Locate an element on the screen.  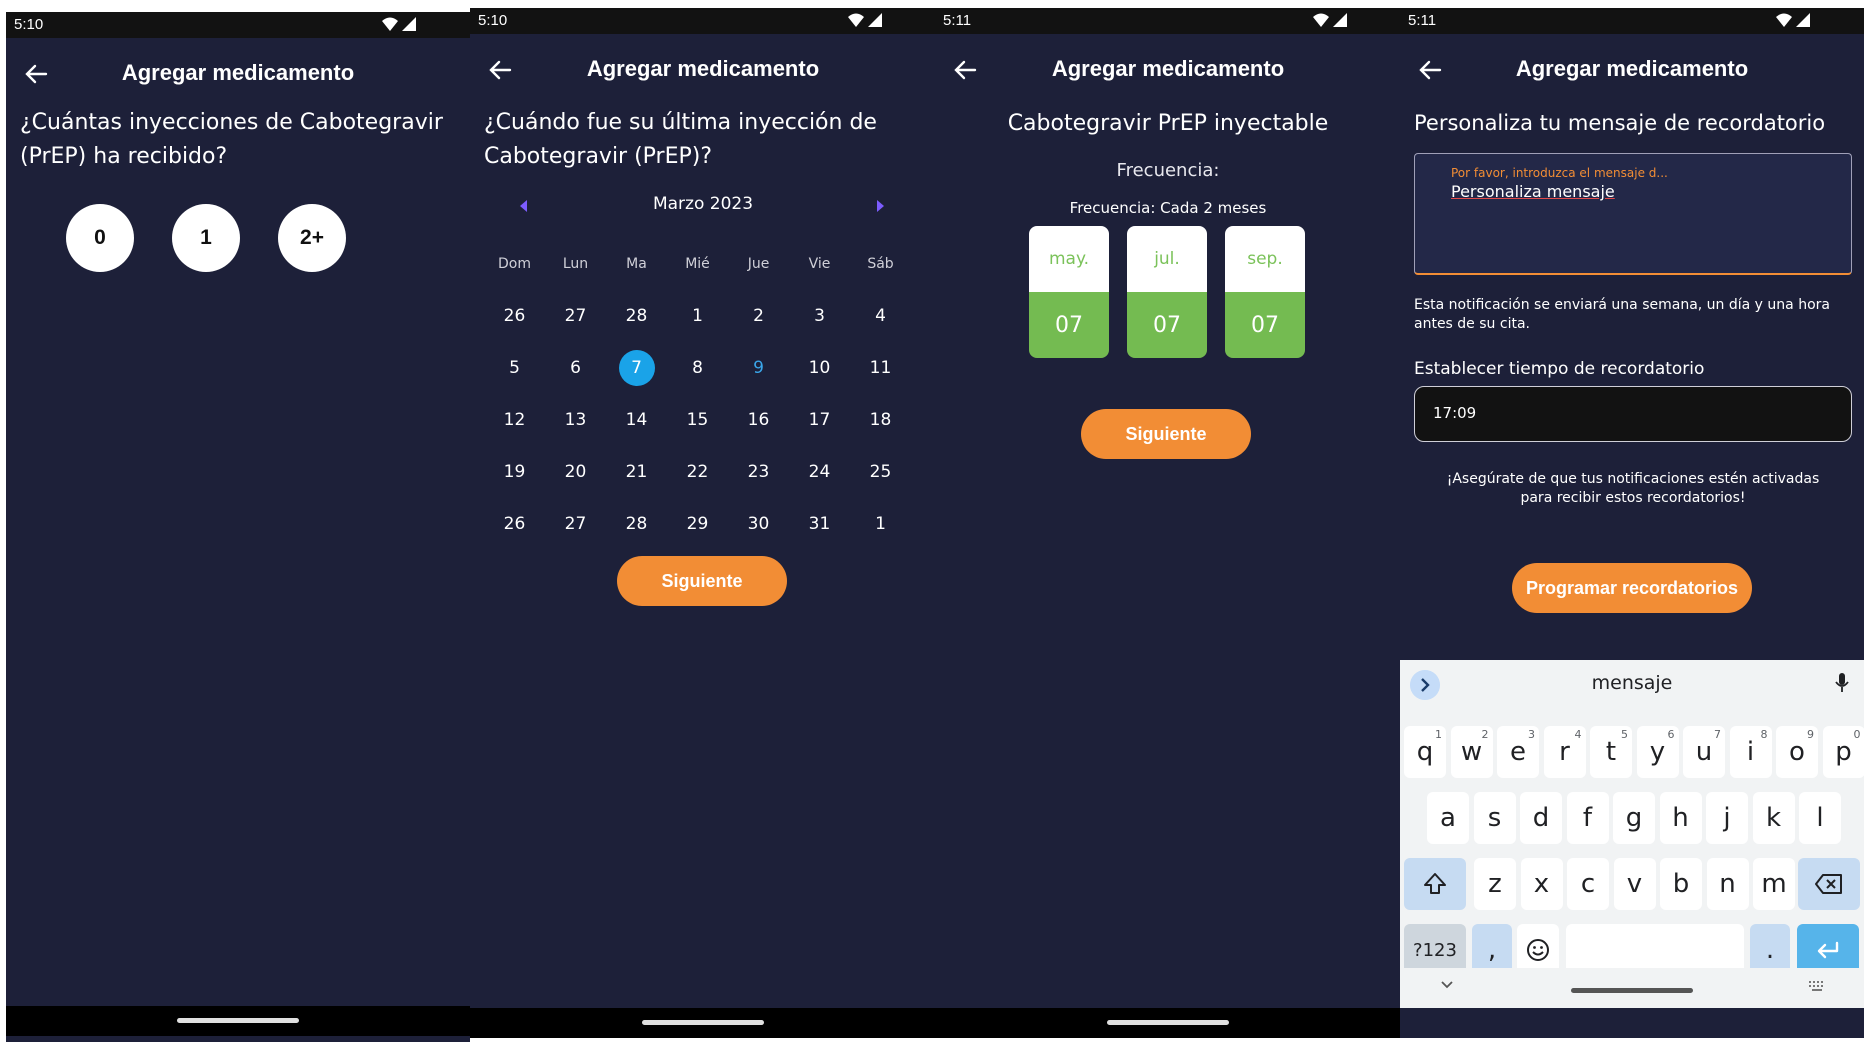
calendar-day: 11 is located at coordinates (880, 368).